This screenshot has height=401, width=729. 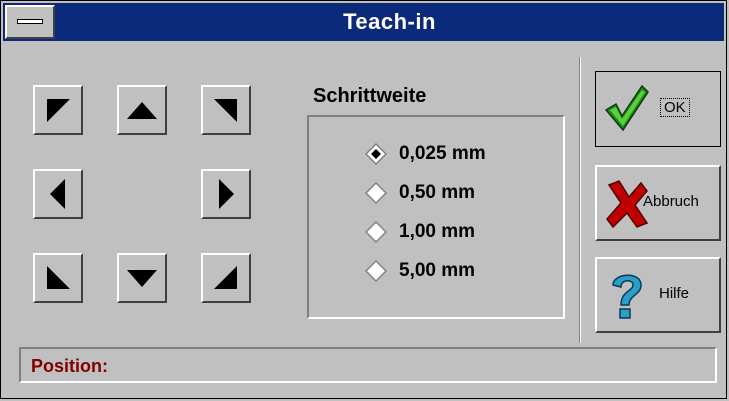 What do you see at coordinates (658, 109) in the screenshot?
I see `ok-button: OK` at bounding box center [658, 109].